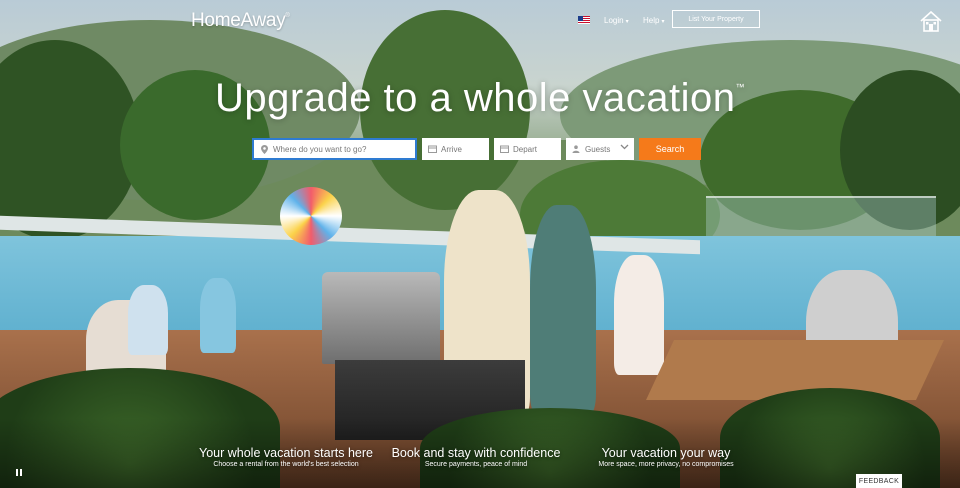 The height and width of the screenshot is (488, 960). I want to click on location-pin-icon, so click(264, 149).